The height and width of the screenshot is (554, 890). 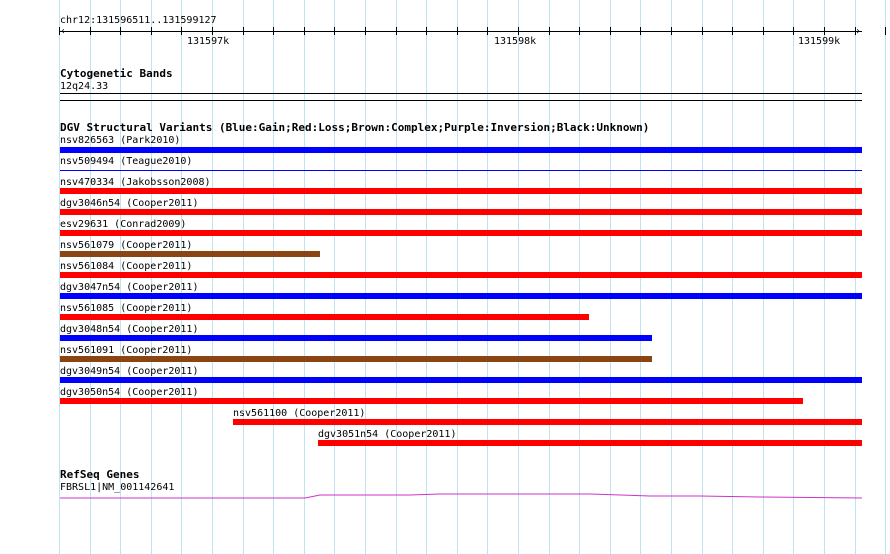 What do you see at coordinates (126, 308) in the screenshot?
I see `variant-label: nsv561085 (Cooper2011)` at bounding box center [126, 308].